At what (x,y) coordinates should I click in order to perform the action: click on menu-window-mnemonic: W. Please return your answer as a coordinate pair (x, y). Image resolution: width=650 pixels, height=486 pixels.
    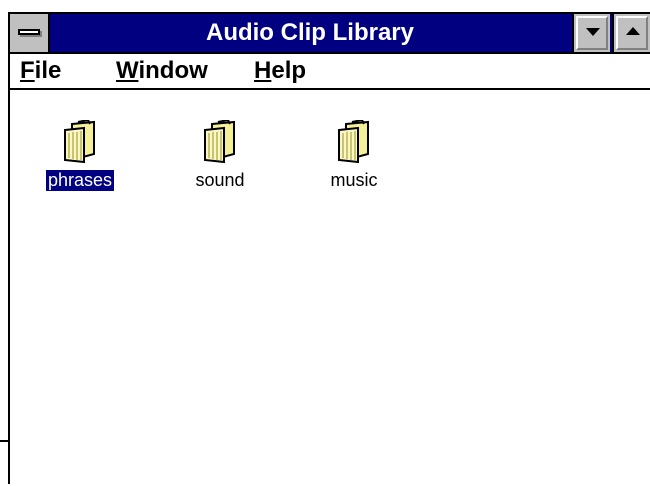
    Looking at the image, I should click on (127, 70).